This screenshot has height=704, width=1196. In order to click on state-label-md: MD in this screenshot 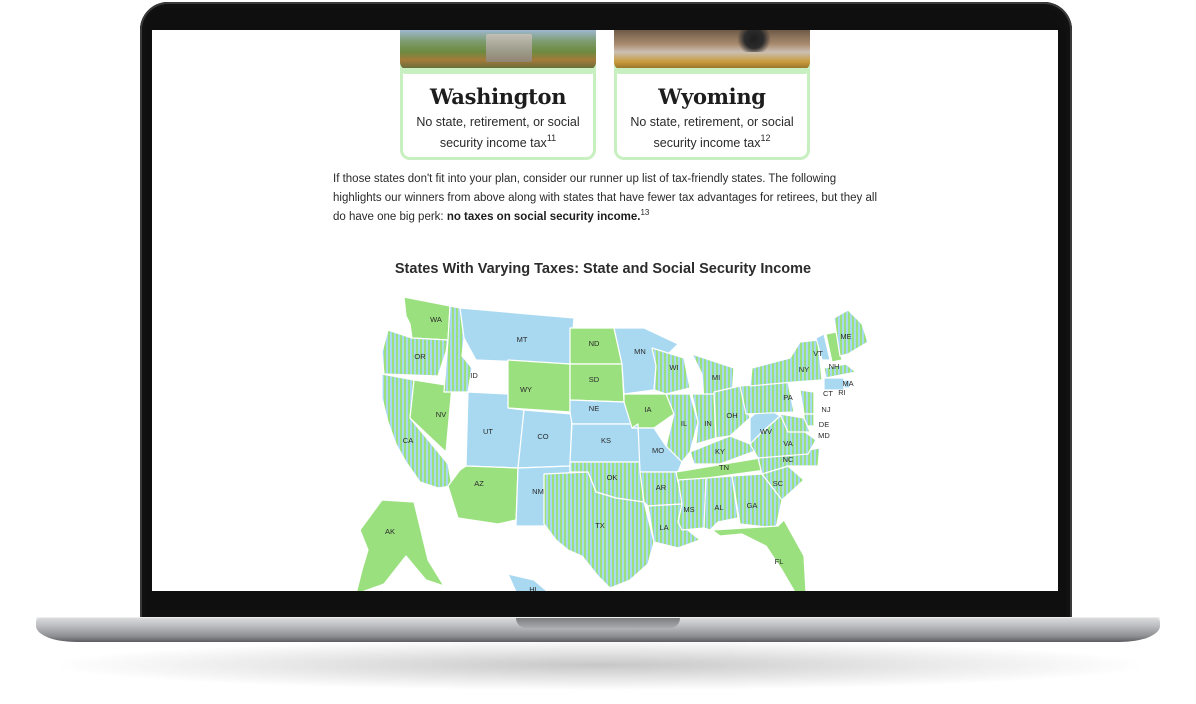, I will do `click(824, 435)`.